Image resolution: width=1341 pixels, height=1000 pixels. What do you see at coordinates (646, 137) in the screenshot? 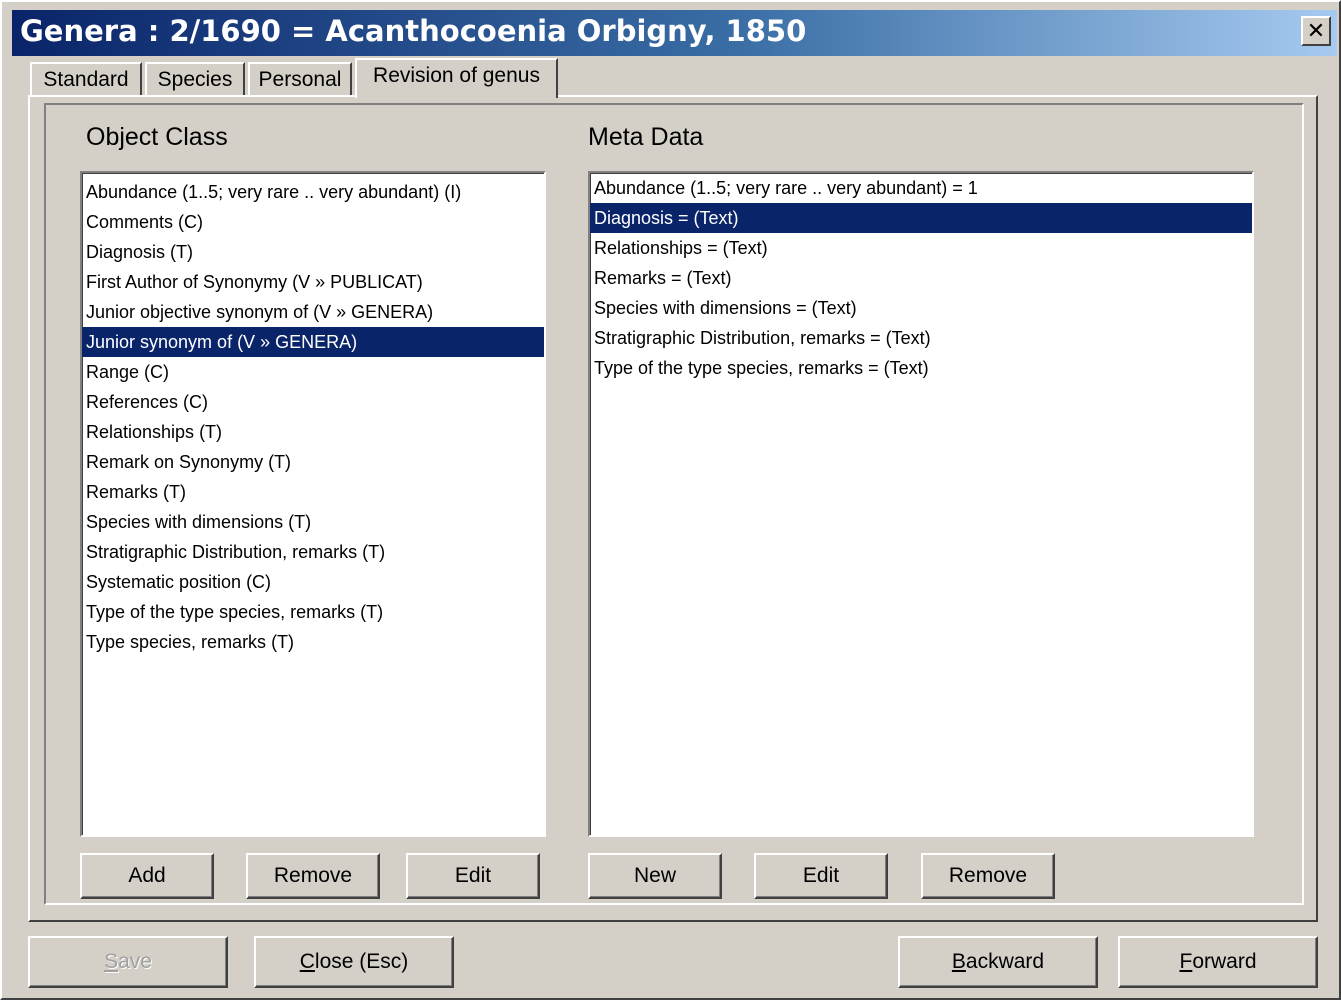
I see `meta-data-heading: Meta Data` at bounding box center [646, 137].